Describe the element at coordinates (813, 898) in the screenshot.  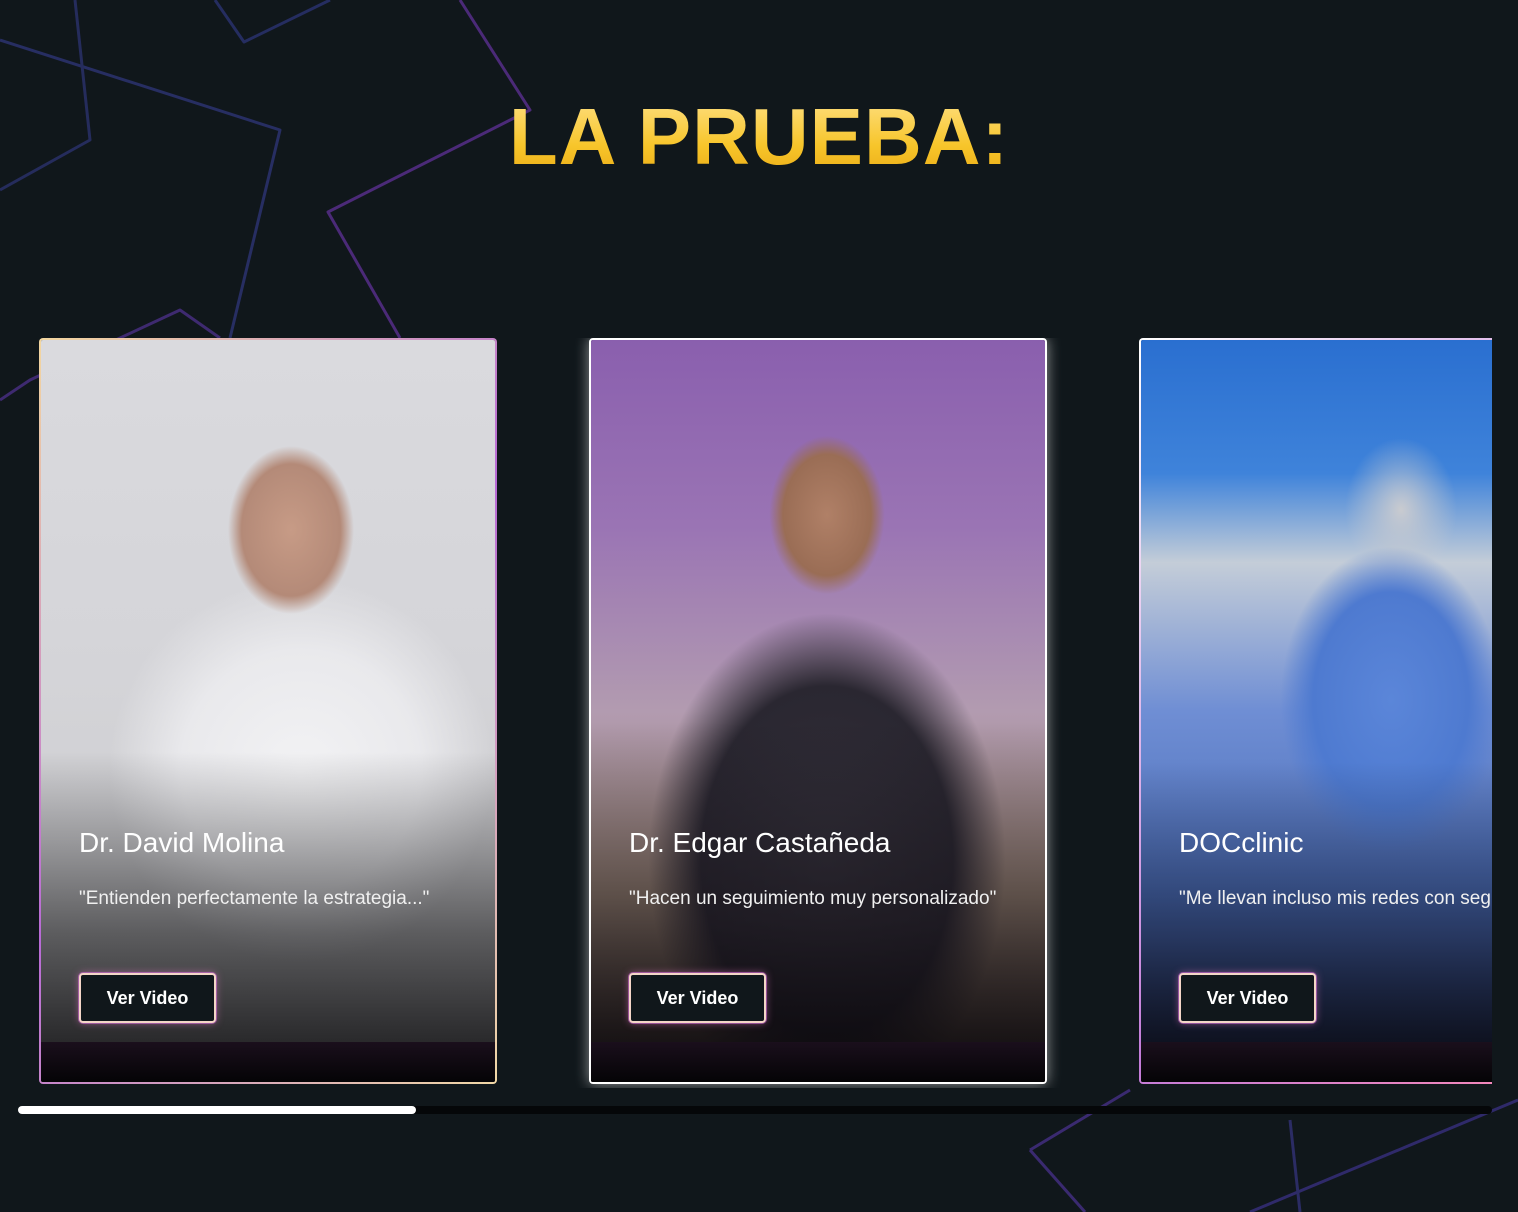
I see `testimonial-quote: "Hacen un seguimiento muy personalizado"` at that location.